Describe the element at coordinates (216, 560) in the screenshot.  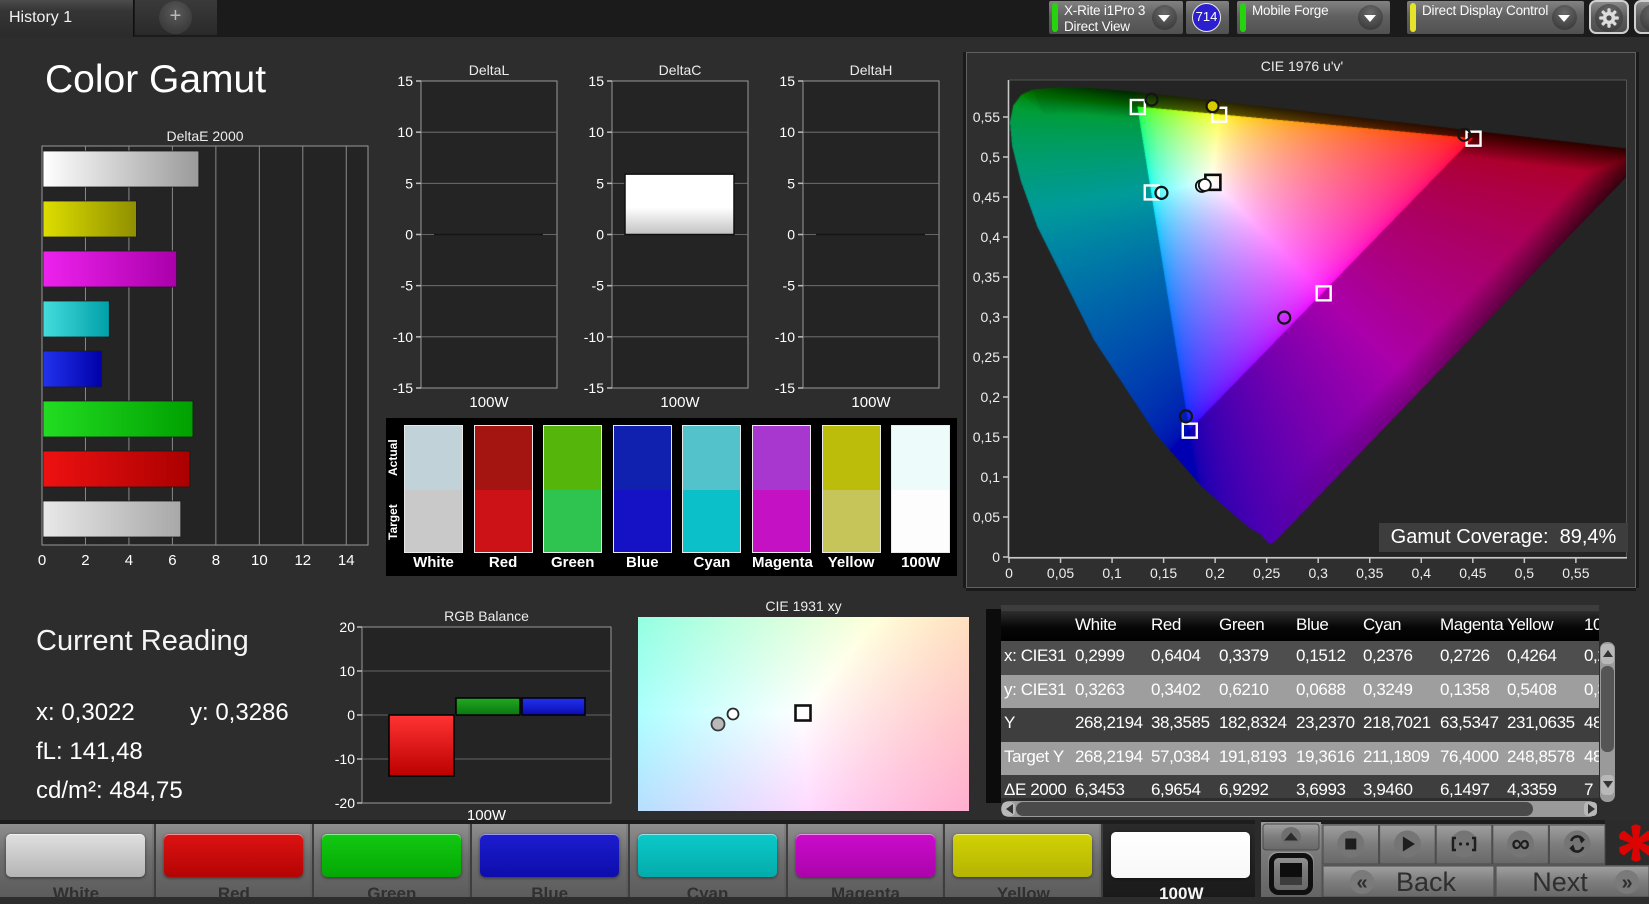
I see `svg-text: 8` at that location.